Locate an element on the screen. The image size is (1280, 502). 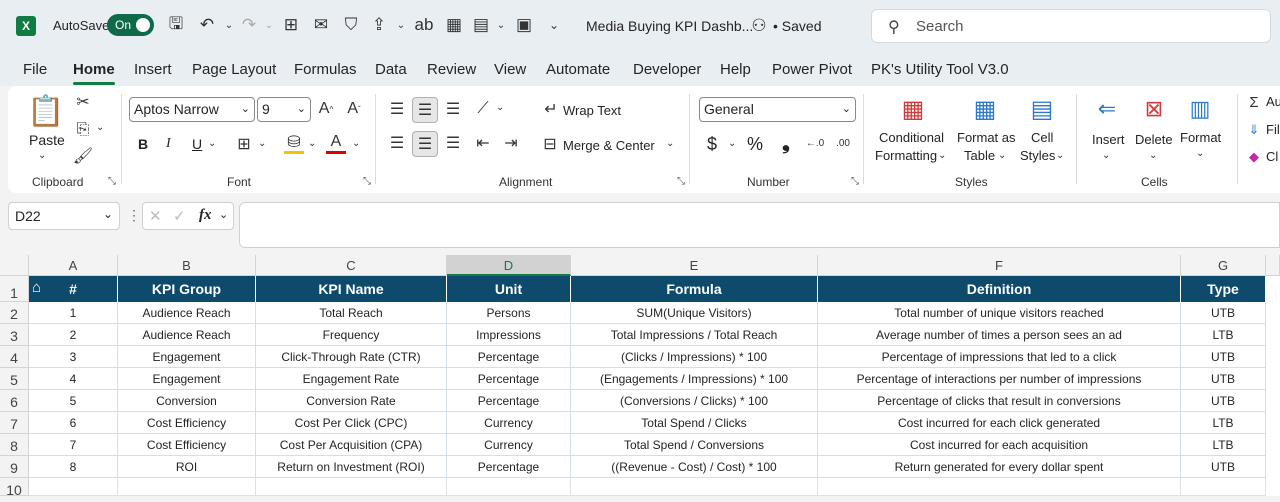
orientation-icon: ⟋ is located at coordinates (483, 109).